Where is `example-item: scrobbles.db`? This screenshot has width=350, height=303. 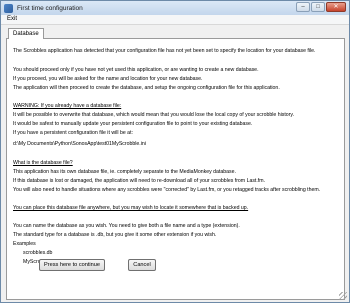 example-item: scrobbles.db is located at coordinates (38, 253).